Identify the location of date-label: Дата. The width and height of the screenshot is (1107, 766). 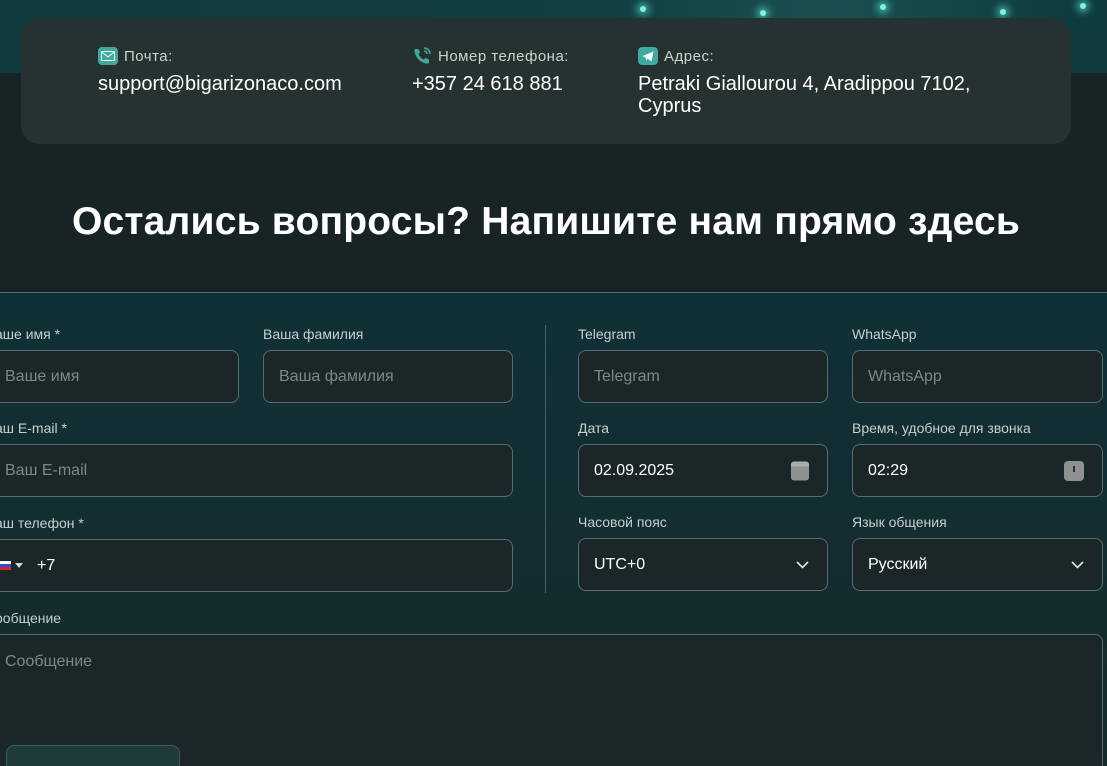
(594, 428).